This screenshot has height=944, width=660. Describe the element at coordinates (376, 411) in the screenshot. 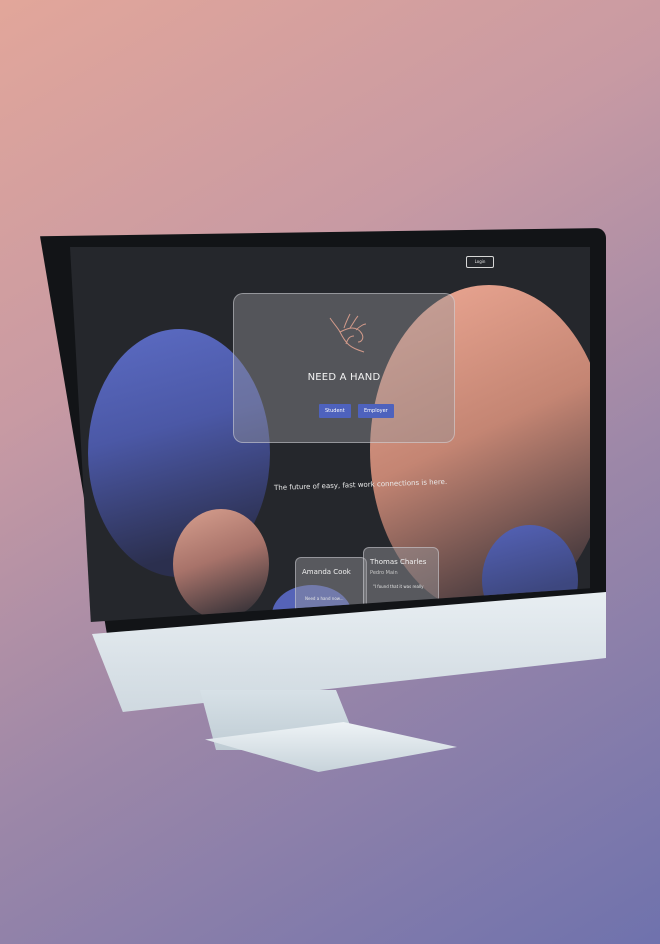

I see `employer-button: Employer` at that location.